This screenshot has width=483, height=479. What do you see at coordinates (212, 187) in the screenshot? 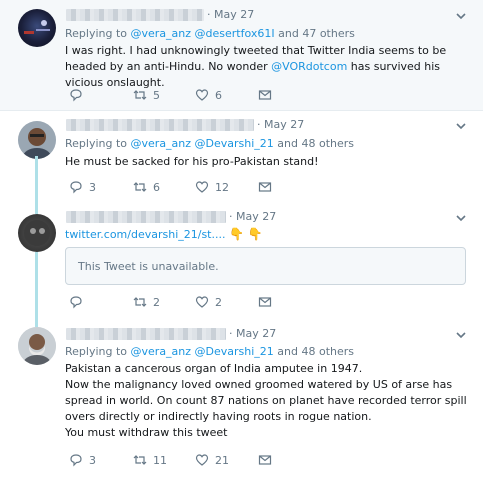
I see `like-button: 12` at bounding box center [212, 187].